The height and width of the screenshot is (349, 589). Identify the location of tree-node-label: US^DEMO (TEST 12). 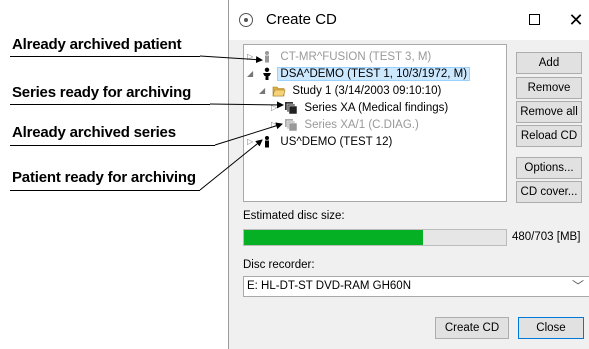
(336, 142).